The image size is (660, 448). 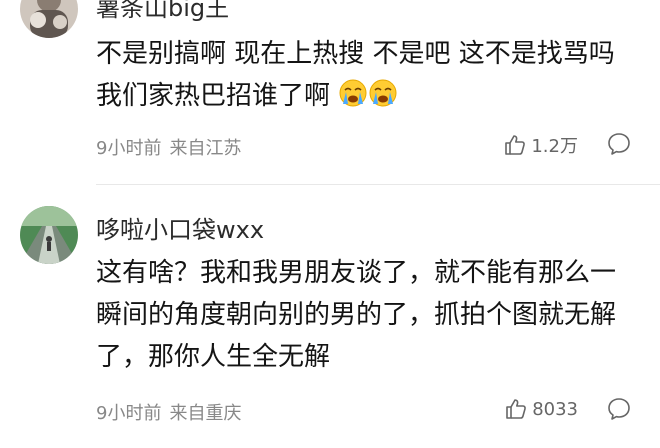 I want to click on comment-username: 薯条山big王, so click(x=162, y=11).